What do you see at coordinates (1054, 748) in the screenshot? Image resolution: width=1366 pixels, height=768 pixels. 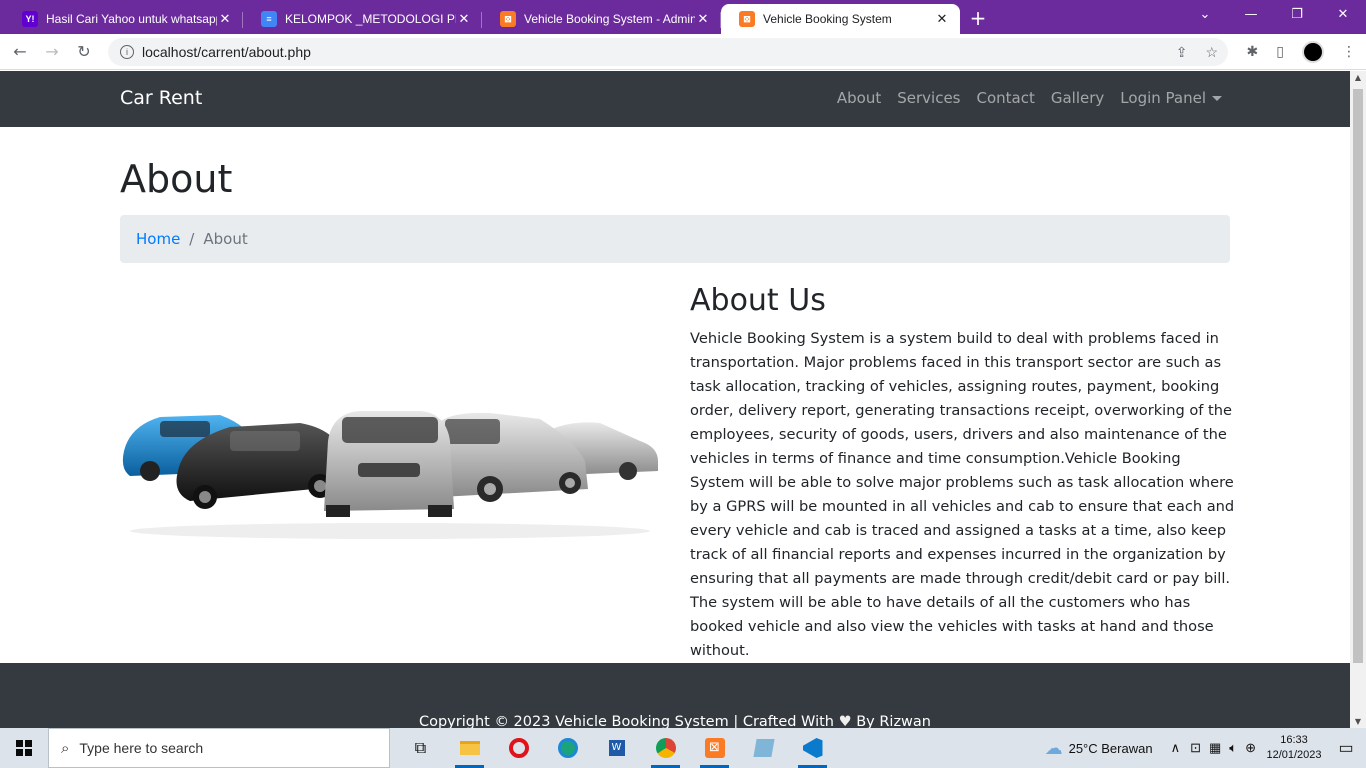 I see `weather-icon: ☁` at bounding box center [1054, 748].